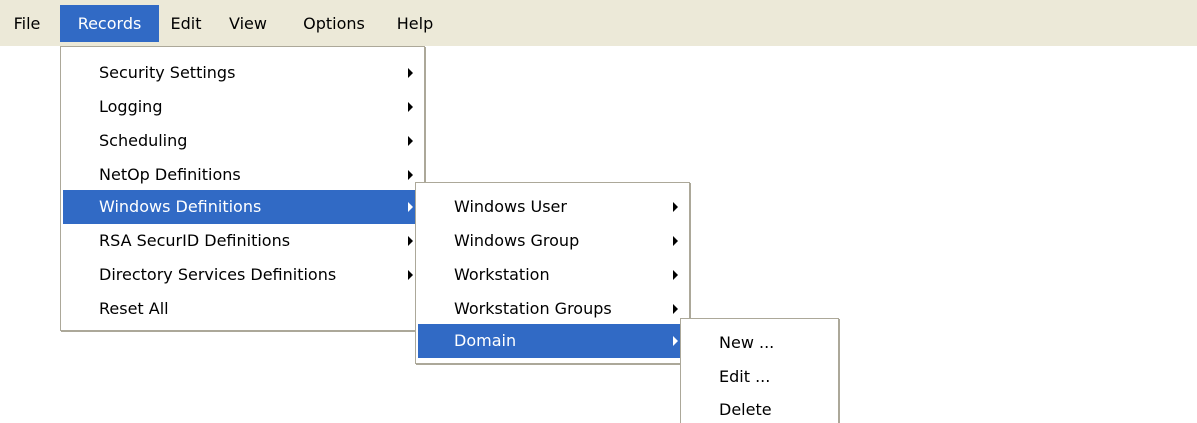 The width and height of the screenshot is (1197, 423). What do you see at coordinates (502, 274) in the screenshot?
I see `menu-item-label: Workstation` at bounding box center [502, 274].